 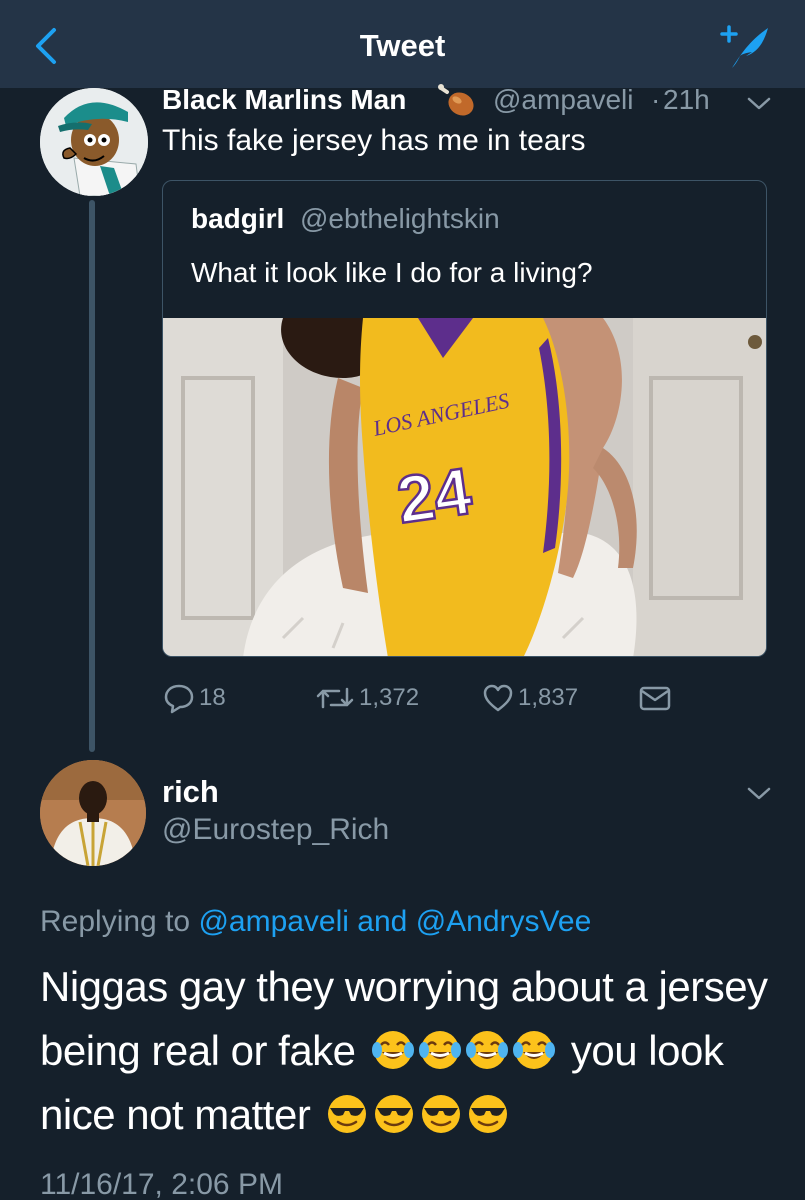 I want to click on heart-icon, so click(x=498, y=698).